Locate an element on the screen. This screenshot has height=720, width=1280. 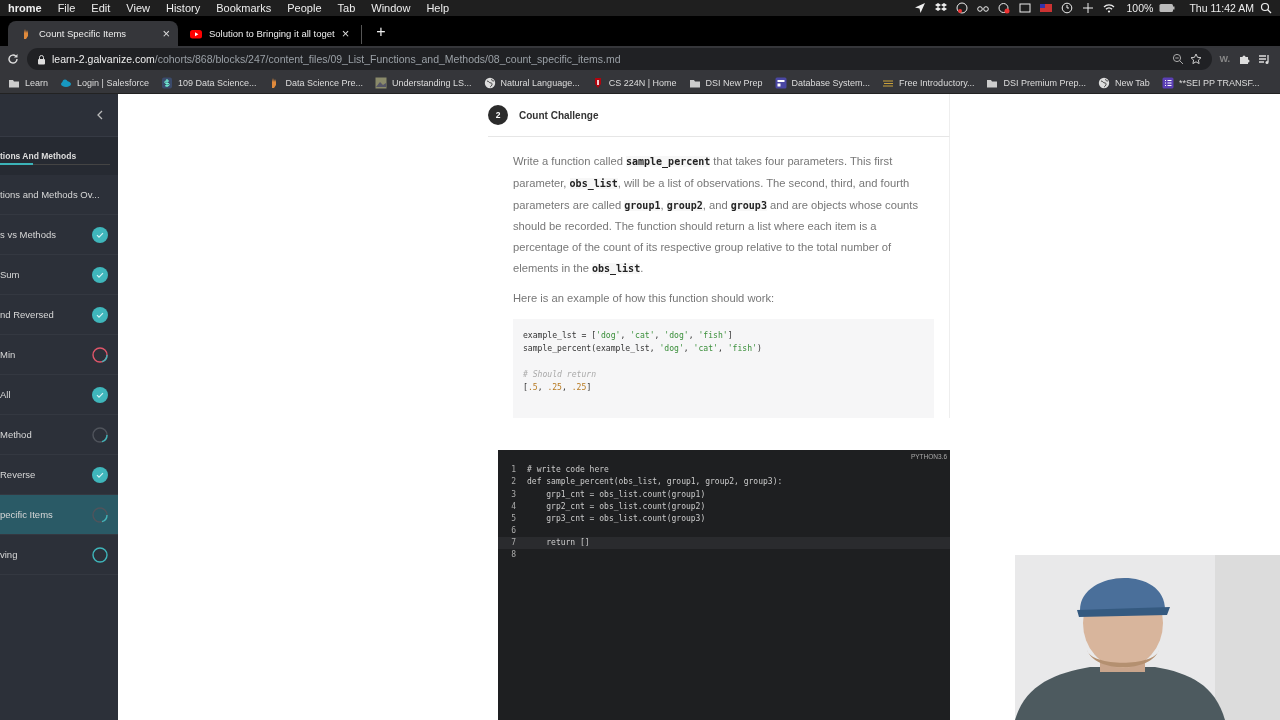
line-number: 4 is located at coordinates (513, 506).